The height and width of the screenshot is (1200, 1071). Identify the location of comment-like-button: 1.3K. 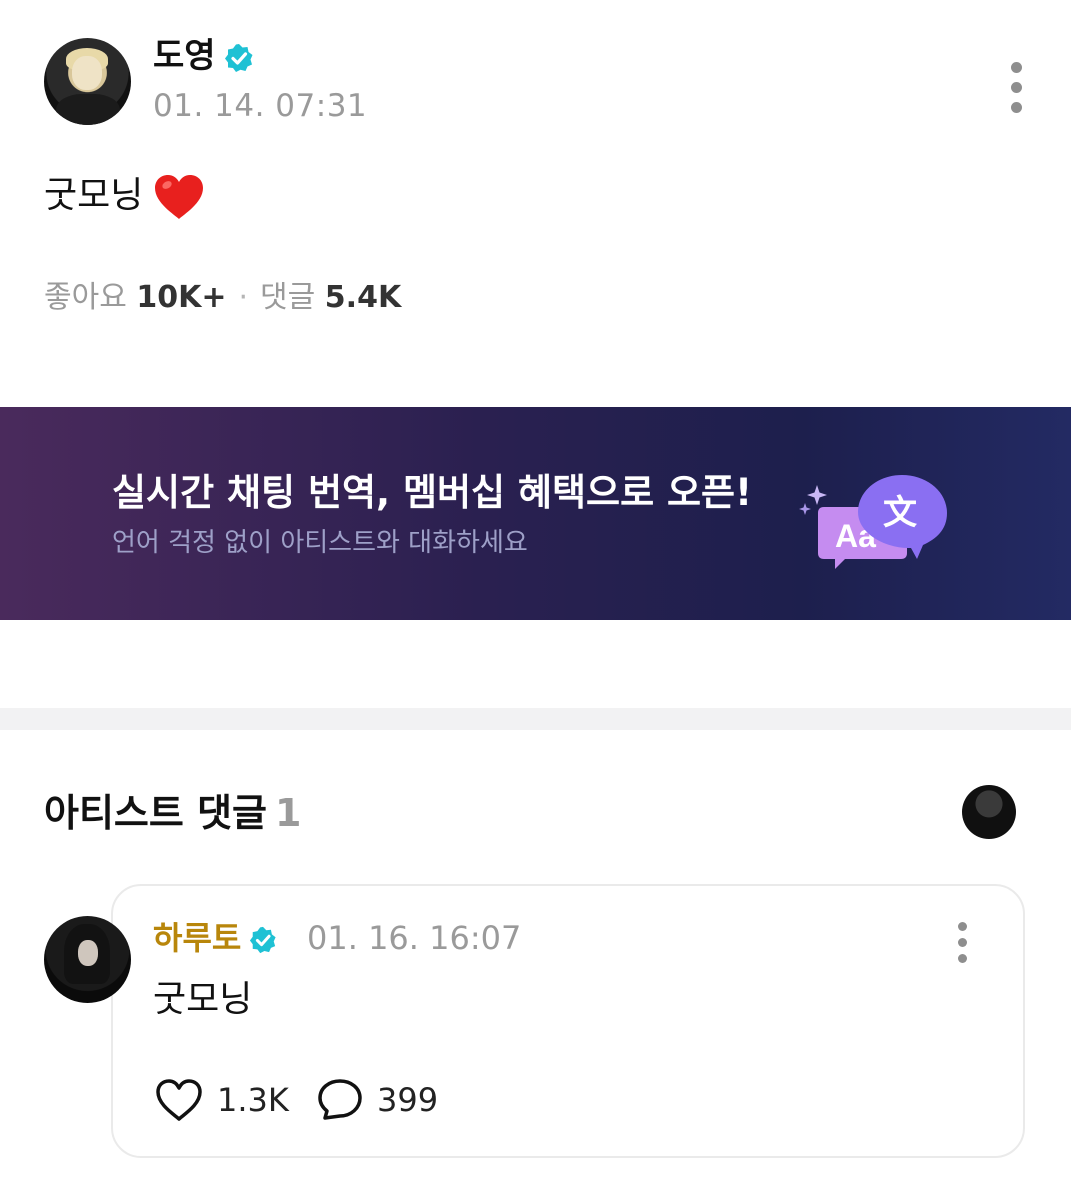
(222, 1100).